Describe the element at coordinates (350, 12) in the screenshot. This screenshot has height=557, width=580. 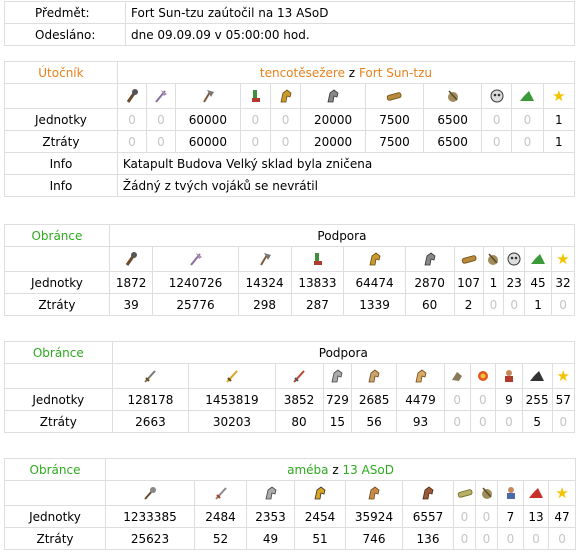
I see `subject-value: Fort Sun-tzu zaútočil na 13 ASoD` at that location.